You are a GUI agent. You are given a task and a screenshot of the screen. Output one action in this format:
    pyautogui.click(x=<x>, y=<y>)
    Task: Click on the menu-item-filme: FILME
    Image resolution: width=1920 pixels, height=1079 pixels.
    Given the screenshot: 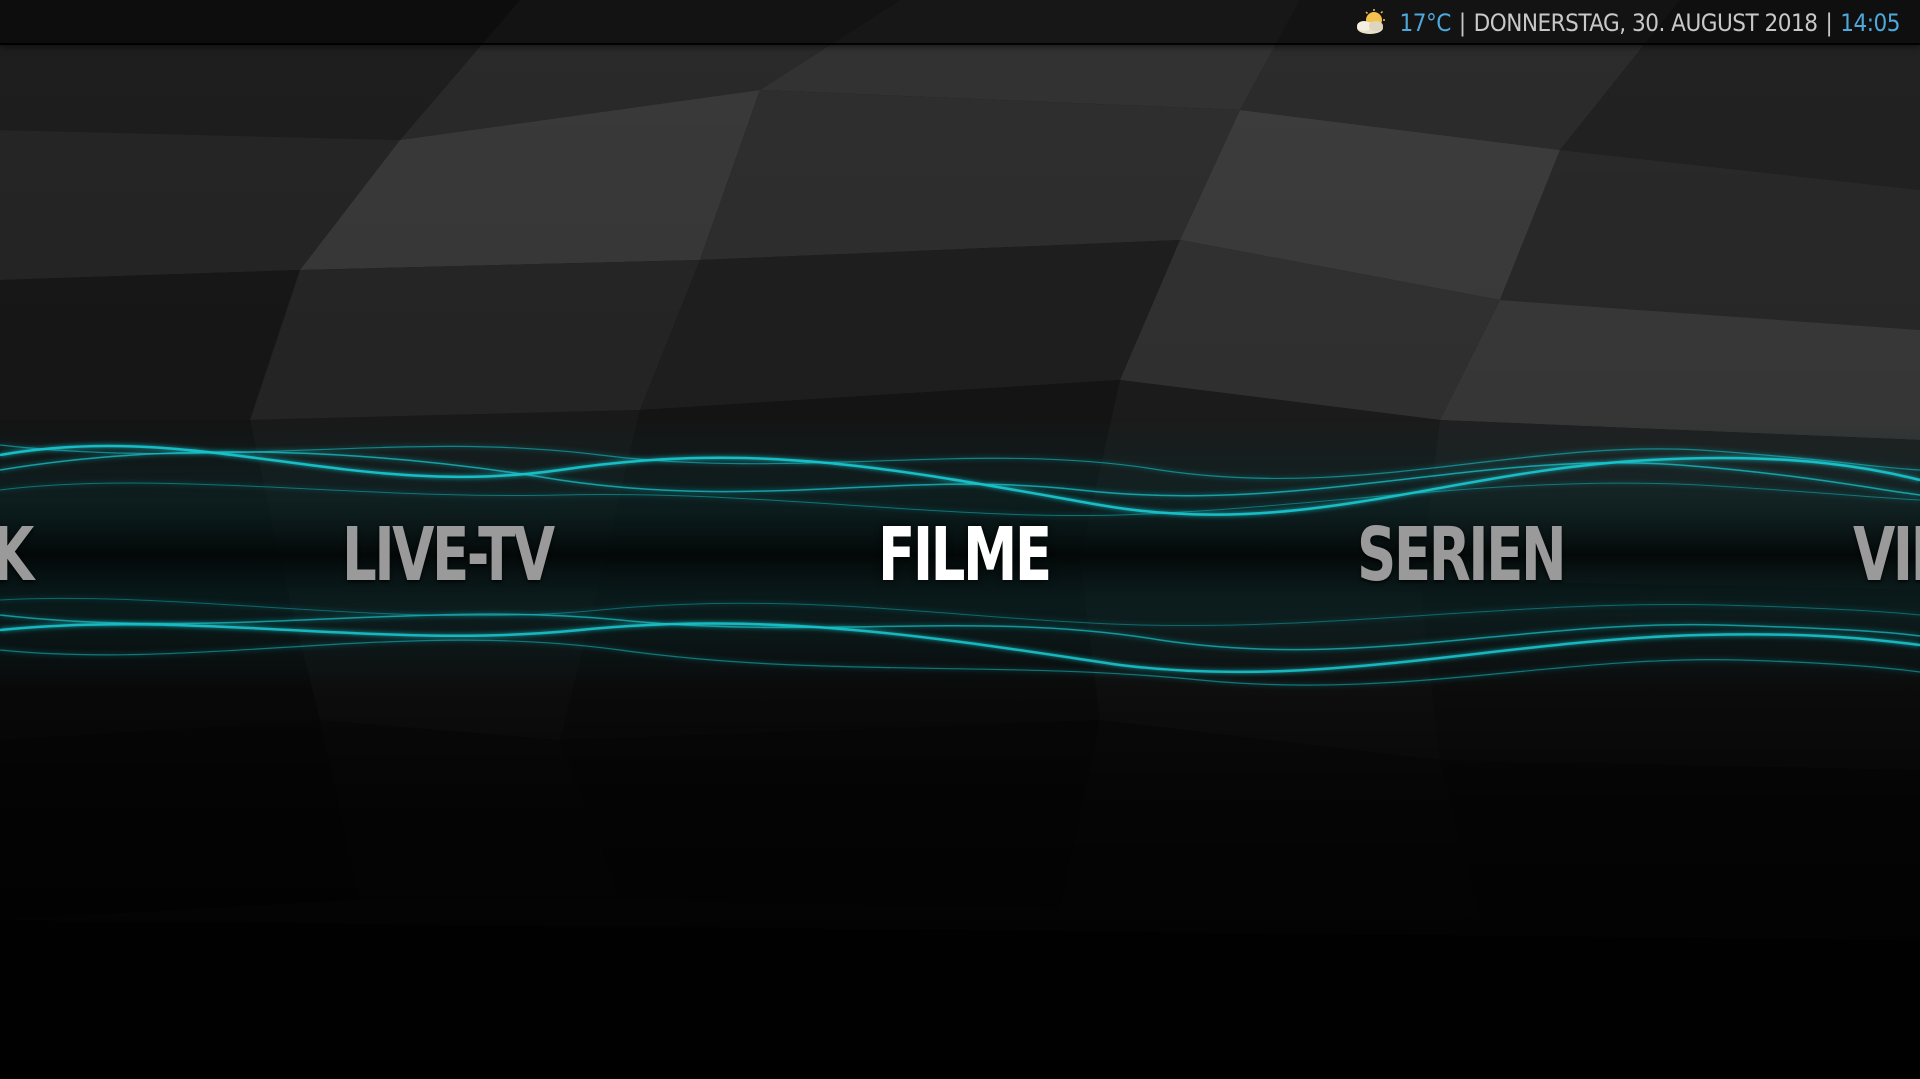 What is the action you would take?
    pyautogui.click(x=965, y=555)
    